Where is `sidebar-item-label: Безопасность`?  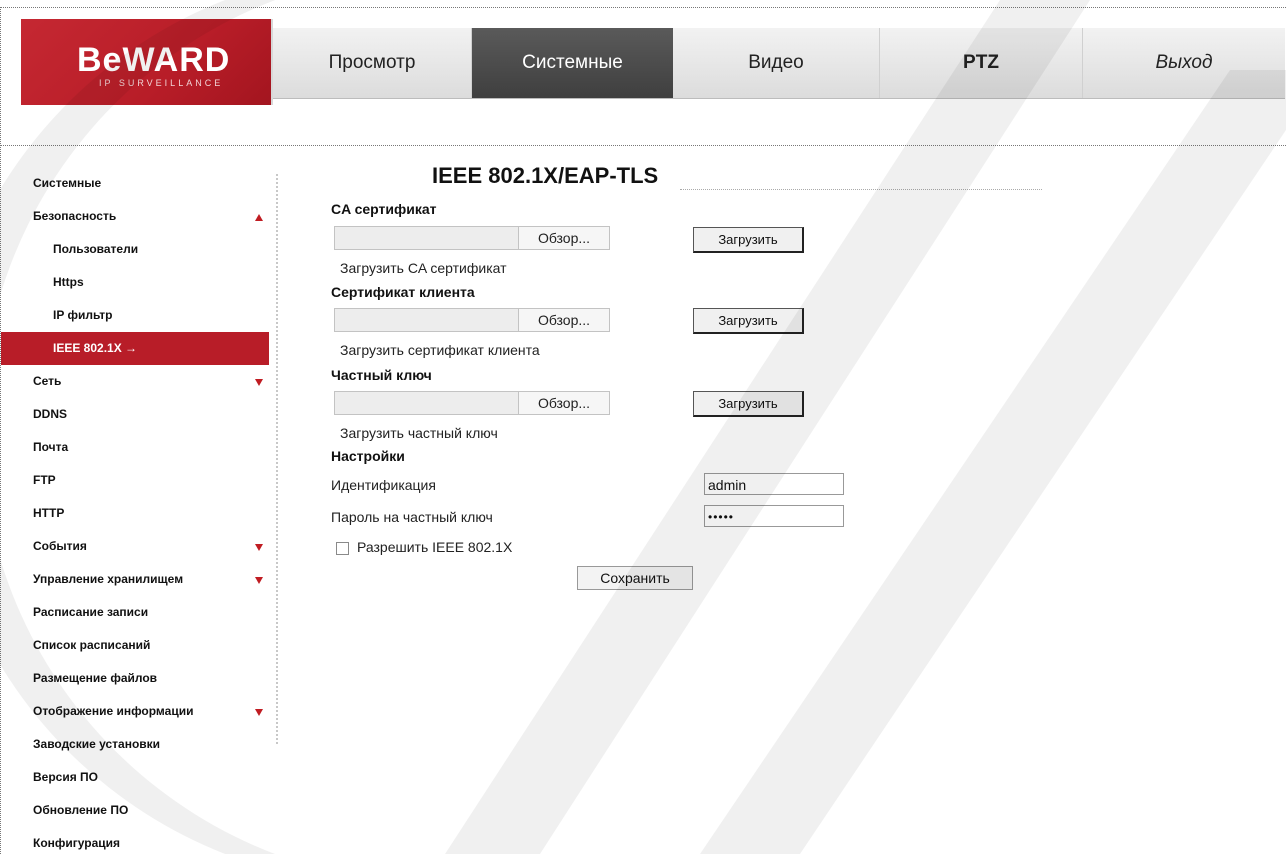
sidebar-item-label: Безопасность is located at coordinates (75, 216).